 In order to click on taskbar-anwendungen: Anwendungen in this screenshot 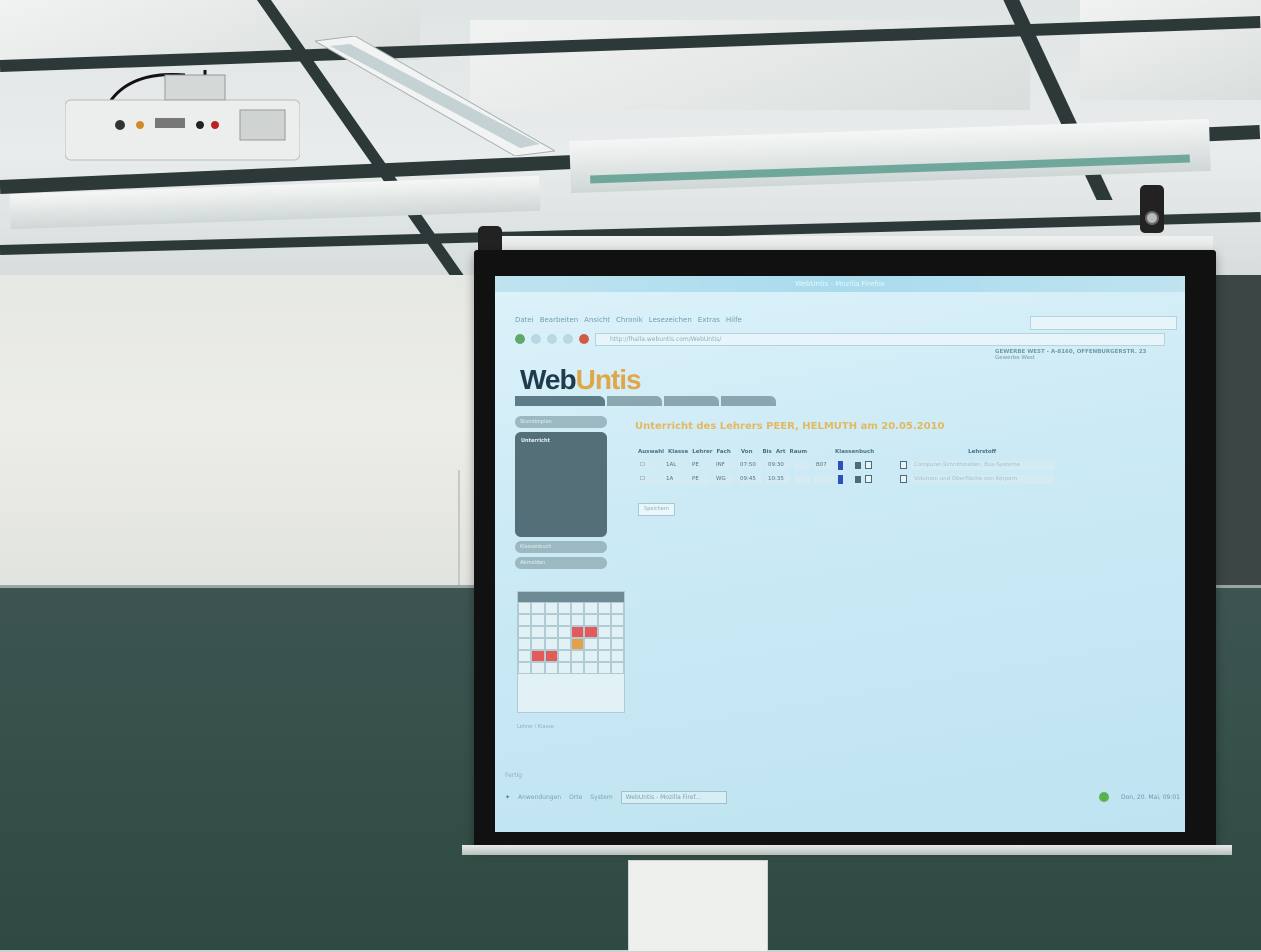, I will do `click(539, 797)`.